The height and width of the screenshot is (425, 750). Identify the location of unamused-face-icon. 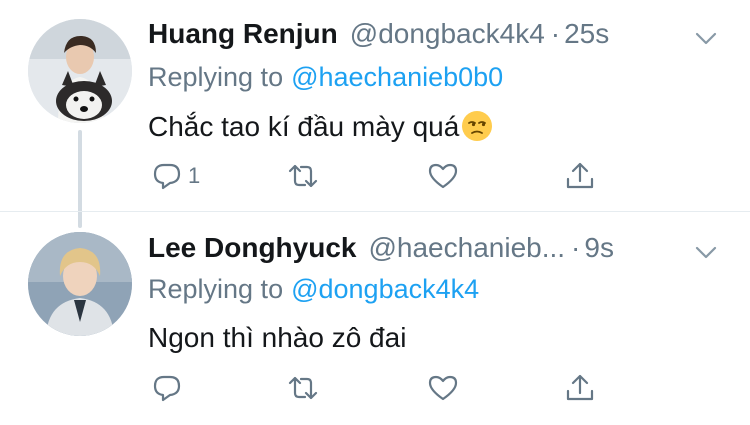
(477, 126).